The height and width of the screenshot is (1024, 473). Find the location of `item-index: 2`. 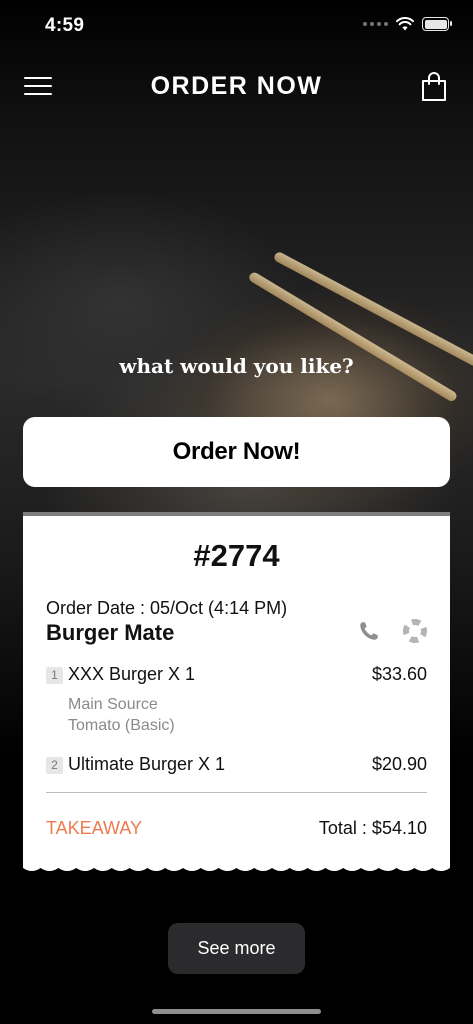

item-index: 2 is located at coordinates (54, 765).